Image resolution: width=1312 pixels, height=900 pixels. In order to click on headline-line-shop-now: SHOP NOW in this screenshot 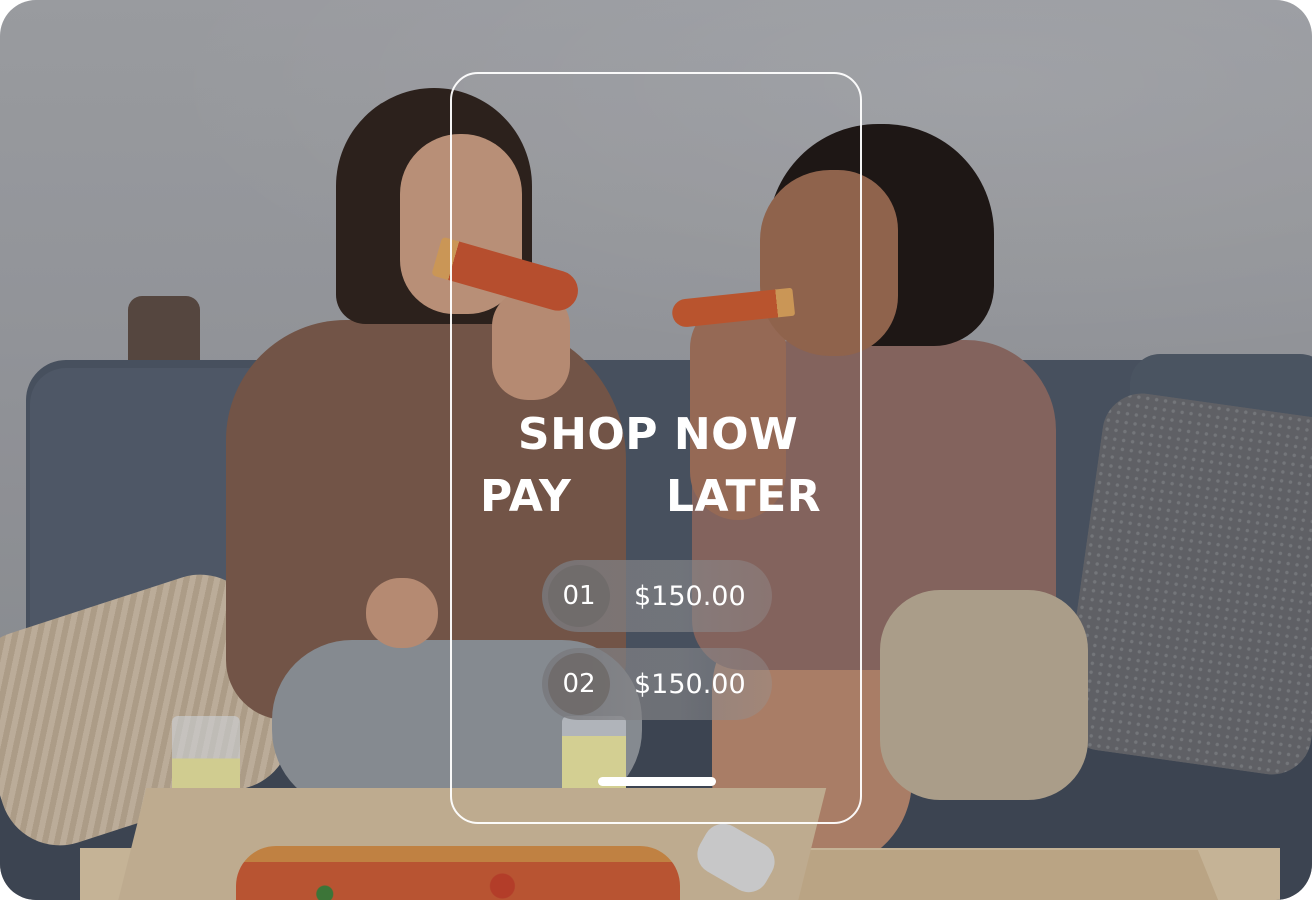, I will do `click(658, 434)`.